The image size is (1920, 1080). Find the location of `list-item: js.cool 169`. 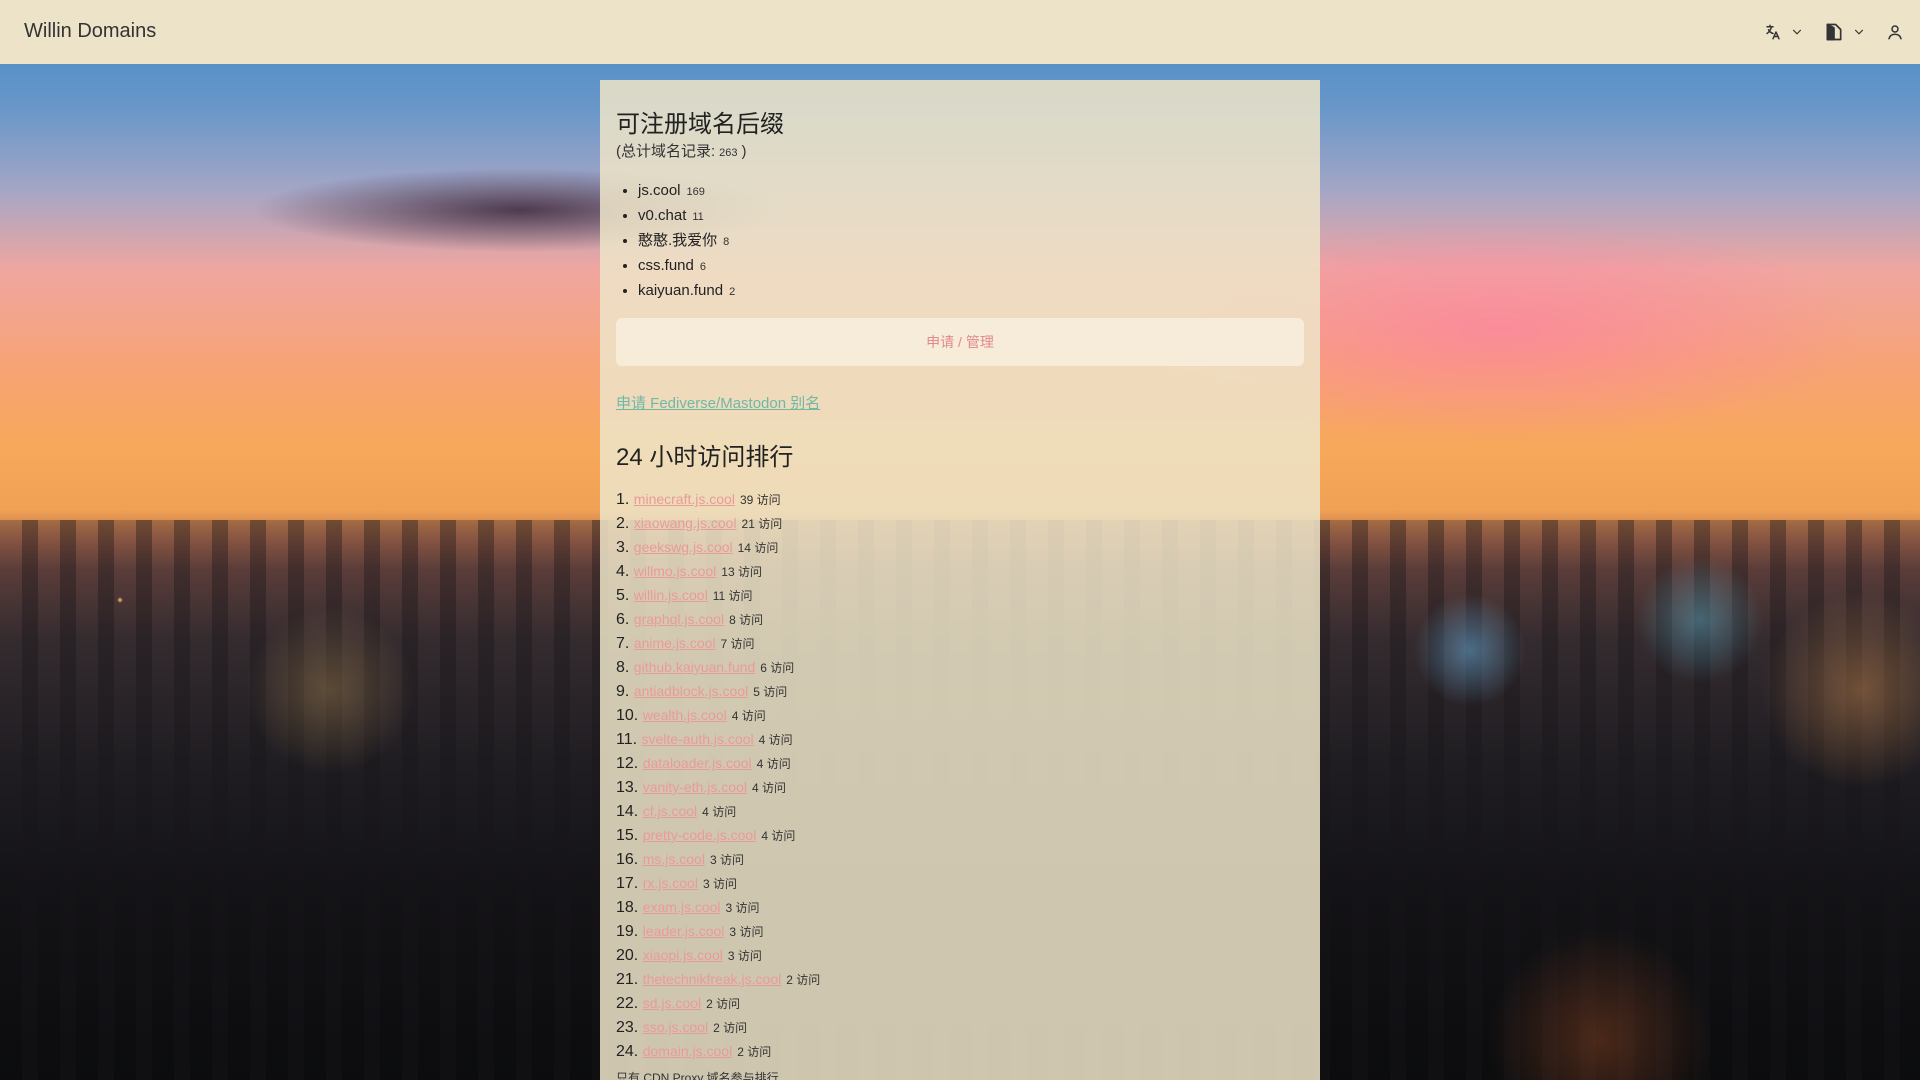

list-item: js.cool 169 is located at coordinates (971, 191).